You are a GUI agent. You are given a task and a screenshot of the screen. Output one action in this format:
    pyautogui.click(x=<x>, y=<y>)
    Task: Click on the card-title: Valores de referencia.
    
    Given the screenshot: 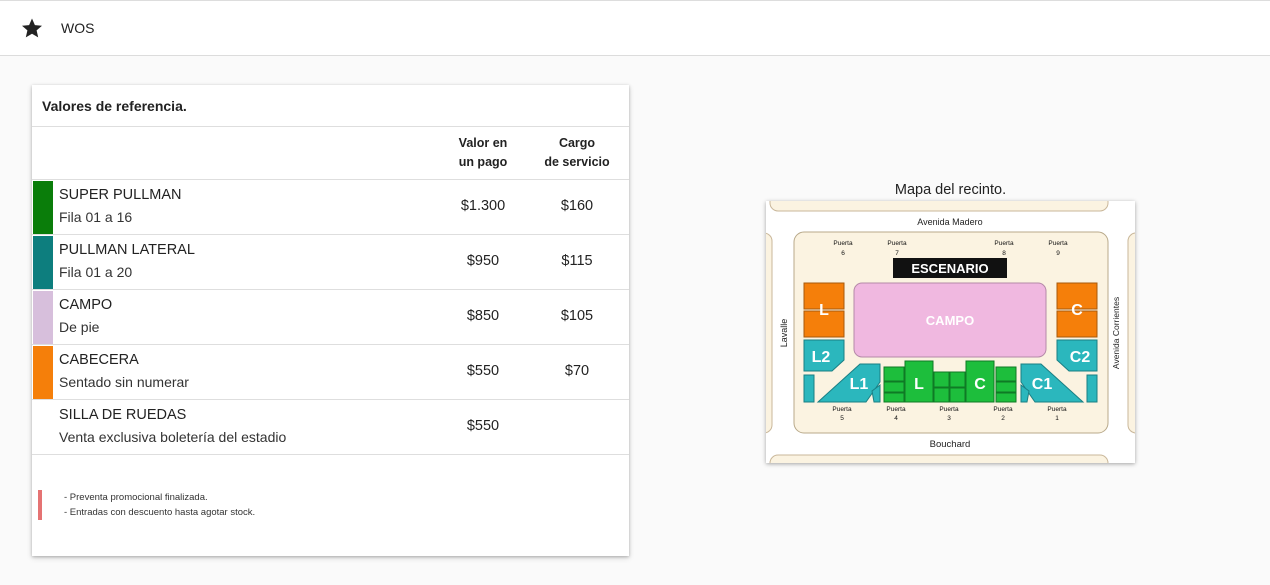 What is the action you would take?
    pyautogui.click(x=114, y=106)
    